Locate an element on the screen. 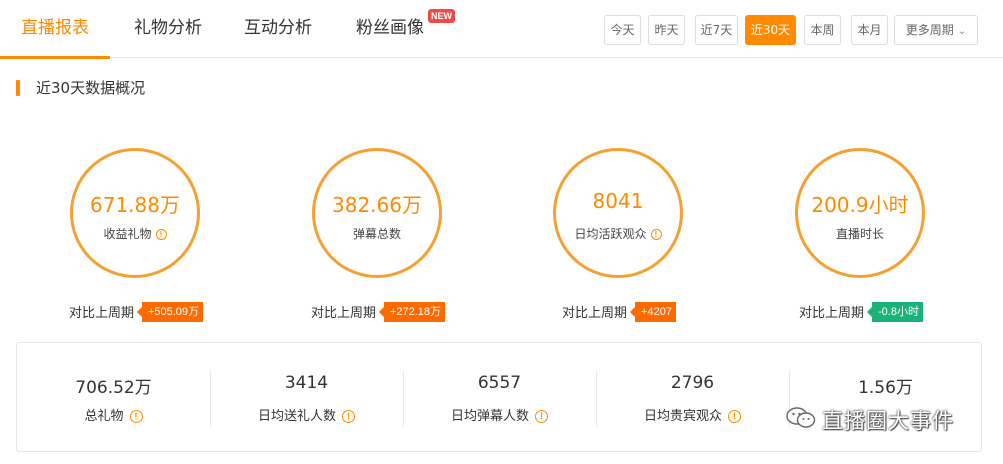 The image size is (1003, 464). stat-value: 6557 is located at coordinates (499, 383).